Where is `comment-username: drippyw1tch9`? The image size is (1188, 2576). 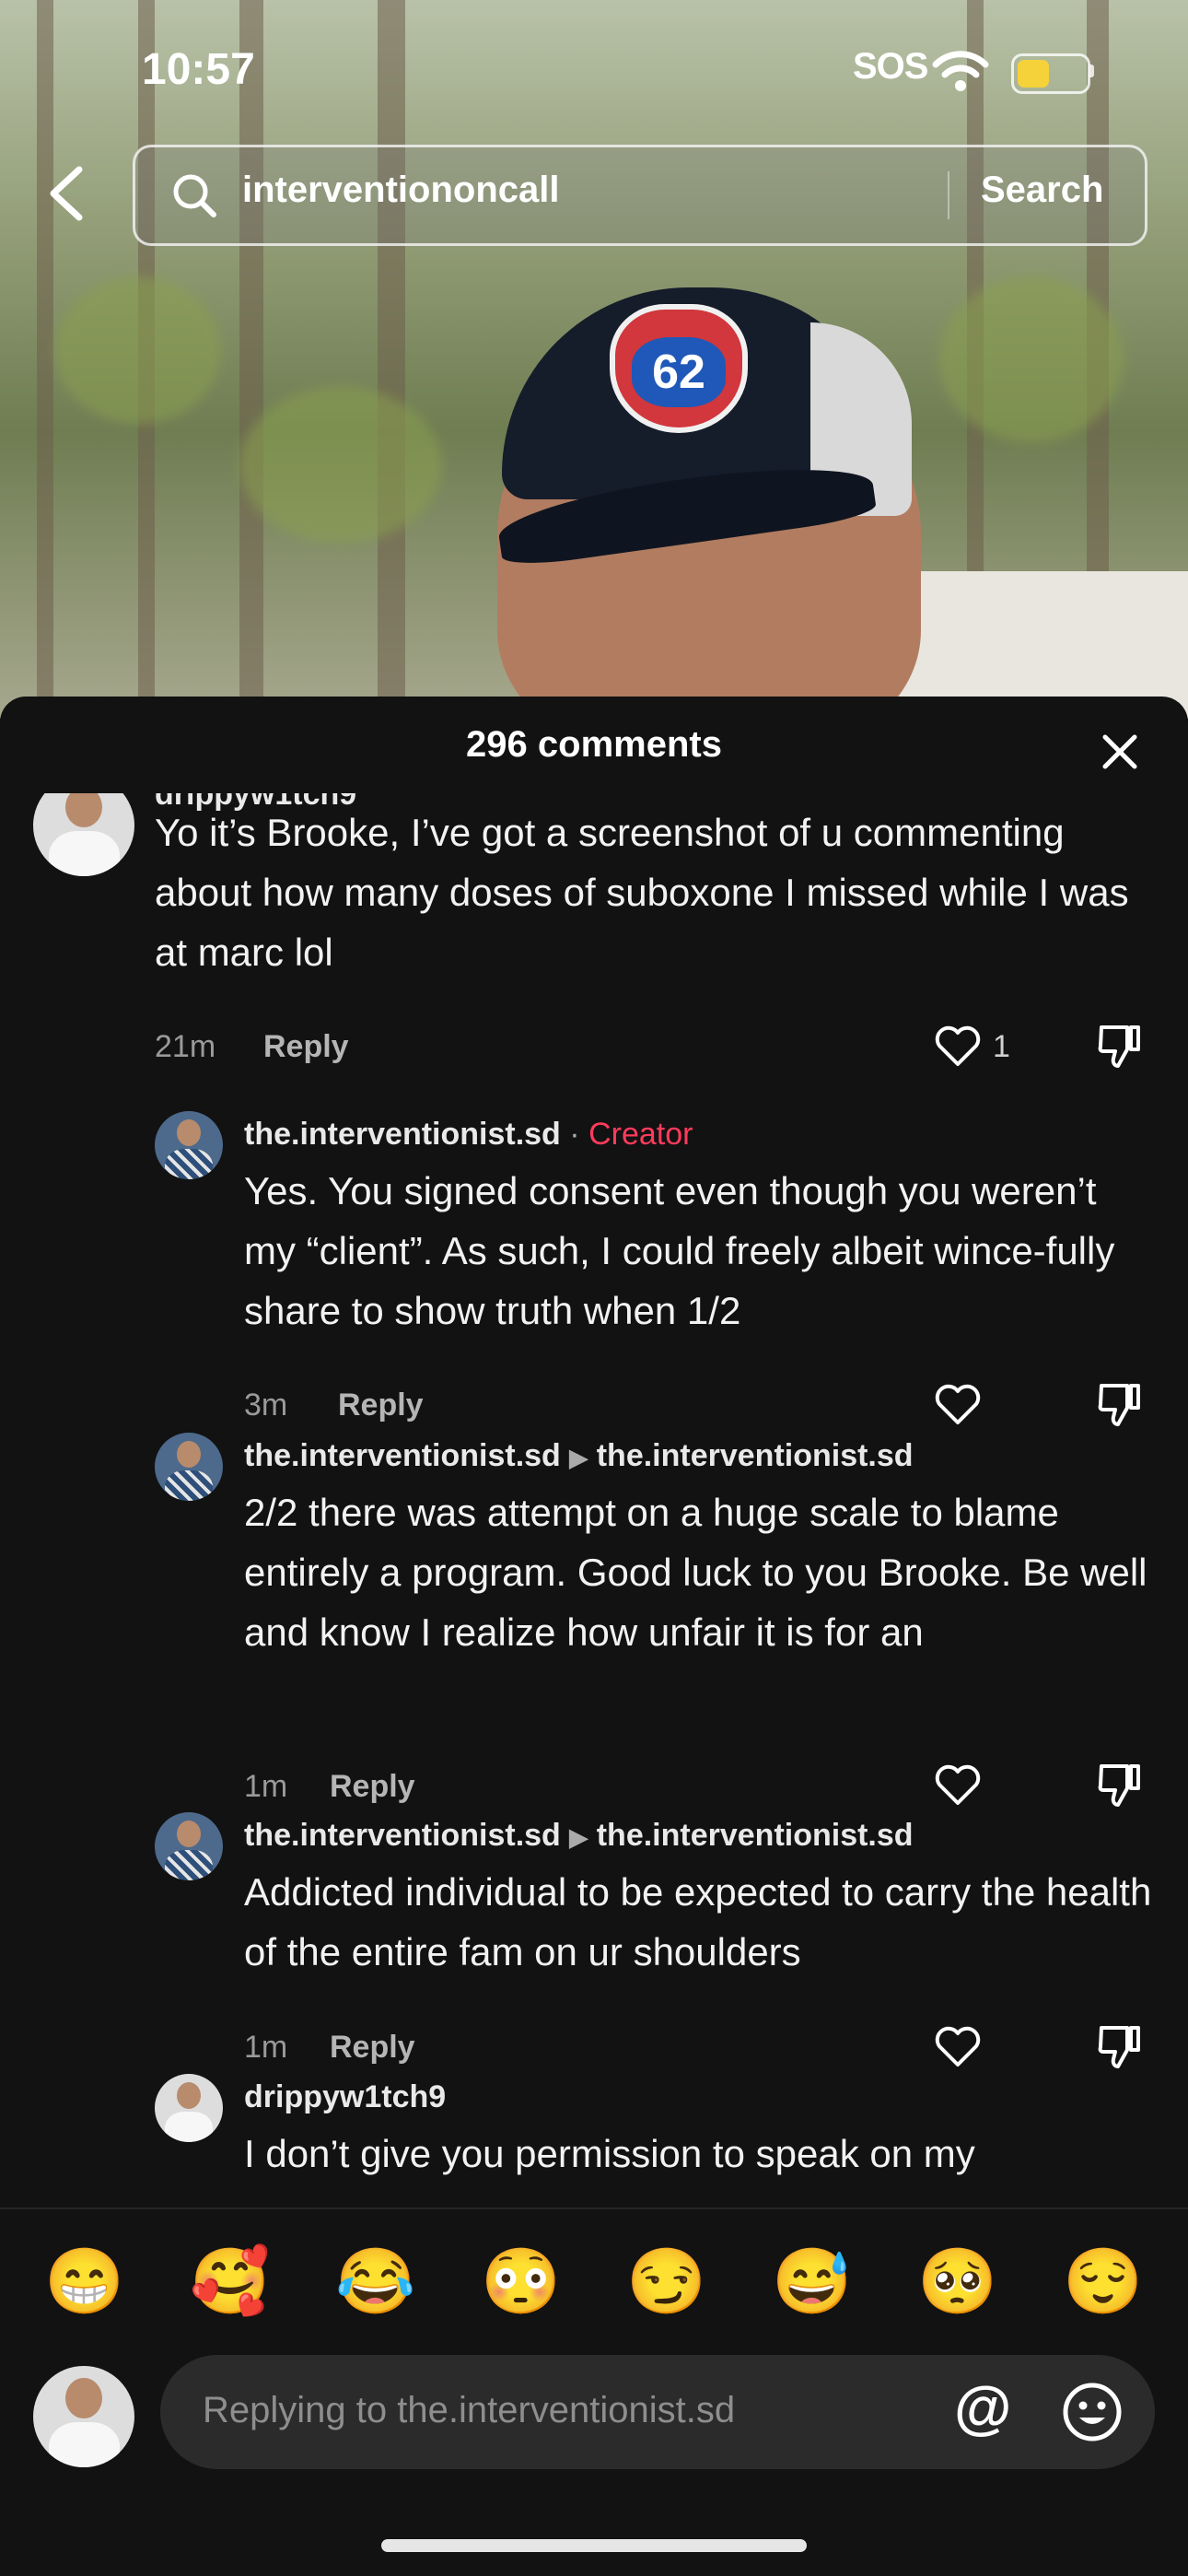
comment-username: drippyw1tch9 is located at coordinates (345, 2097).